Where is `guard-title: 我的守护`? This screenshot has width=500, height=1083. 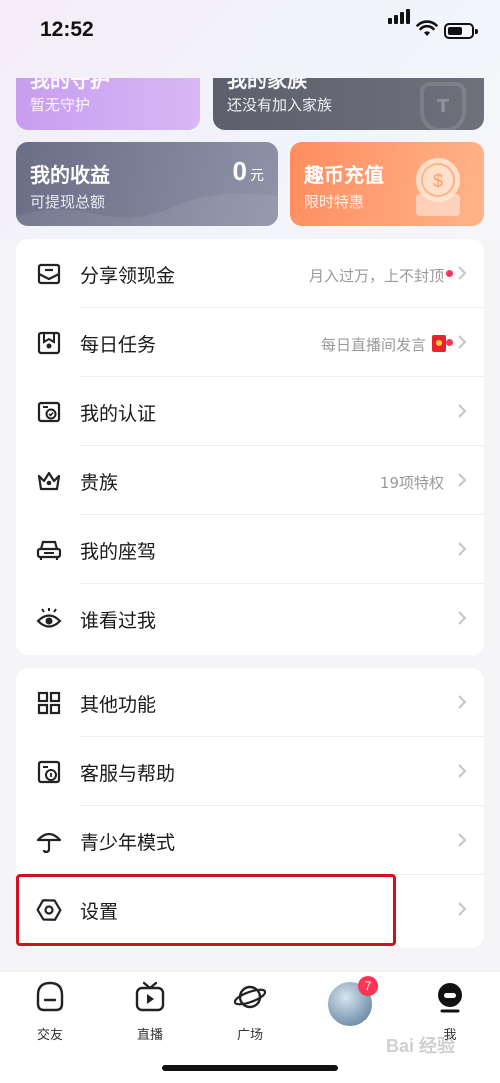 guard-title: 我的守护 is located at coordinates (70, 85).